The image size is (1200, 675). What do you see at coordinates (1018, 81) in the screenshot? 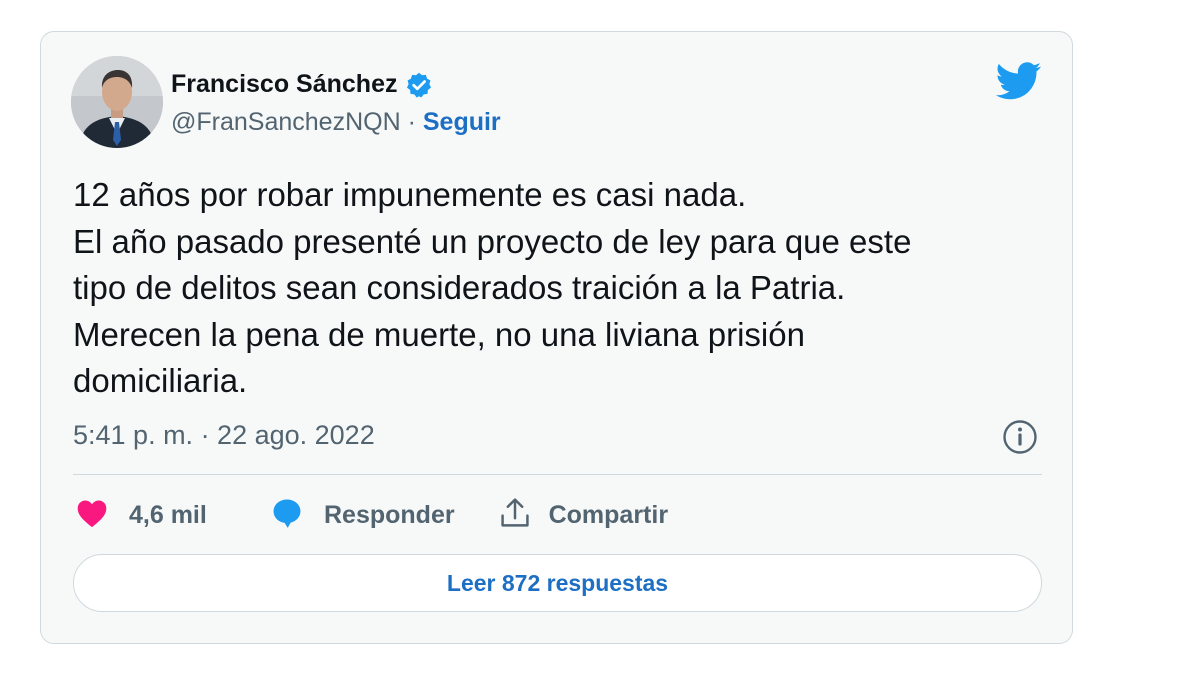
I see `twitter-bird-icon` at bounding box center [1018, 81].